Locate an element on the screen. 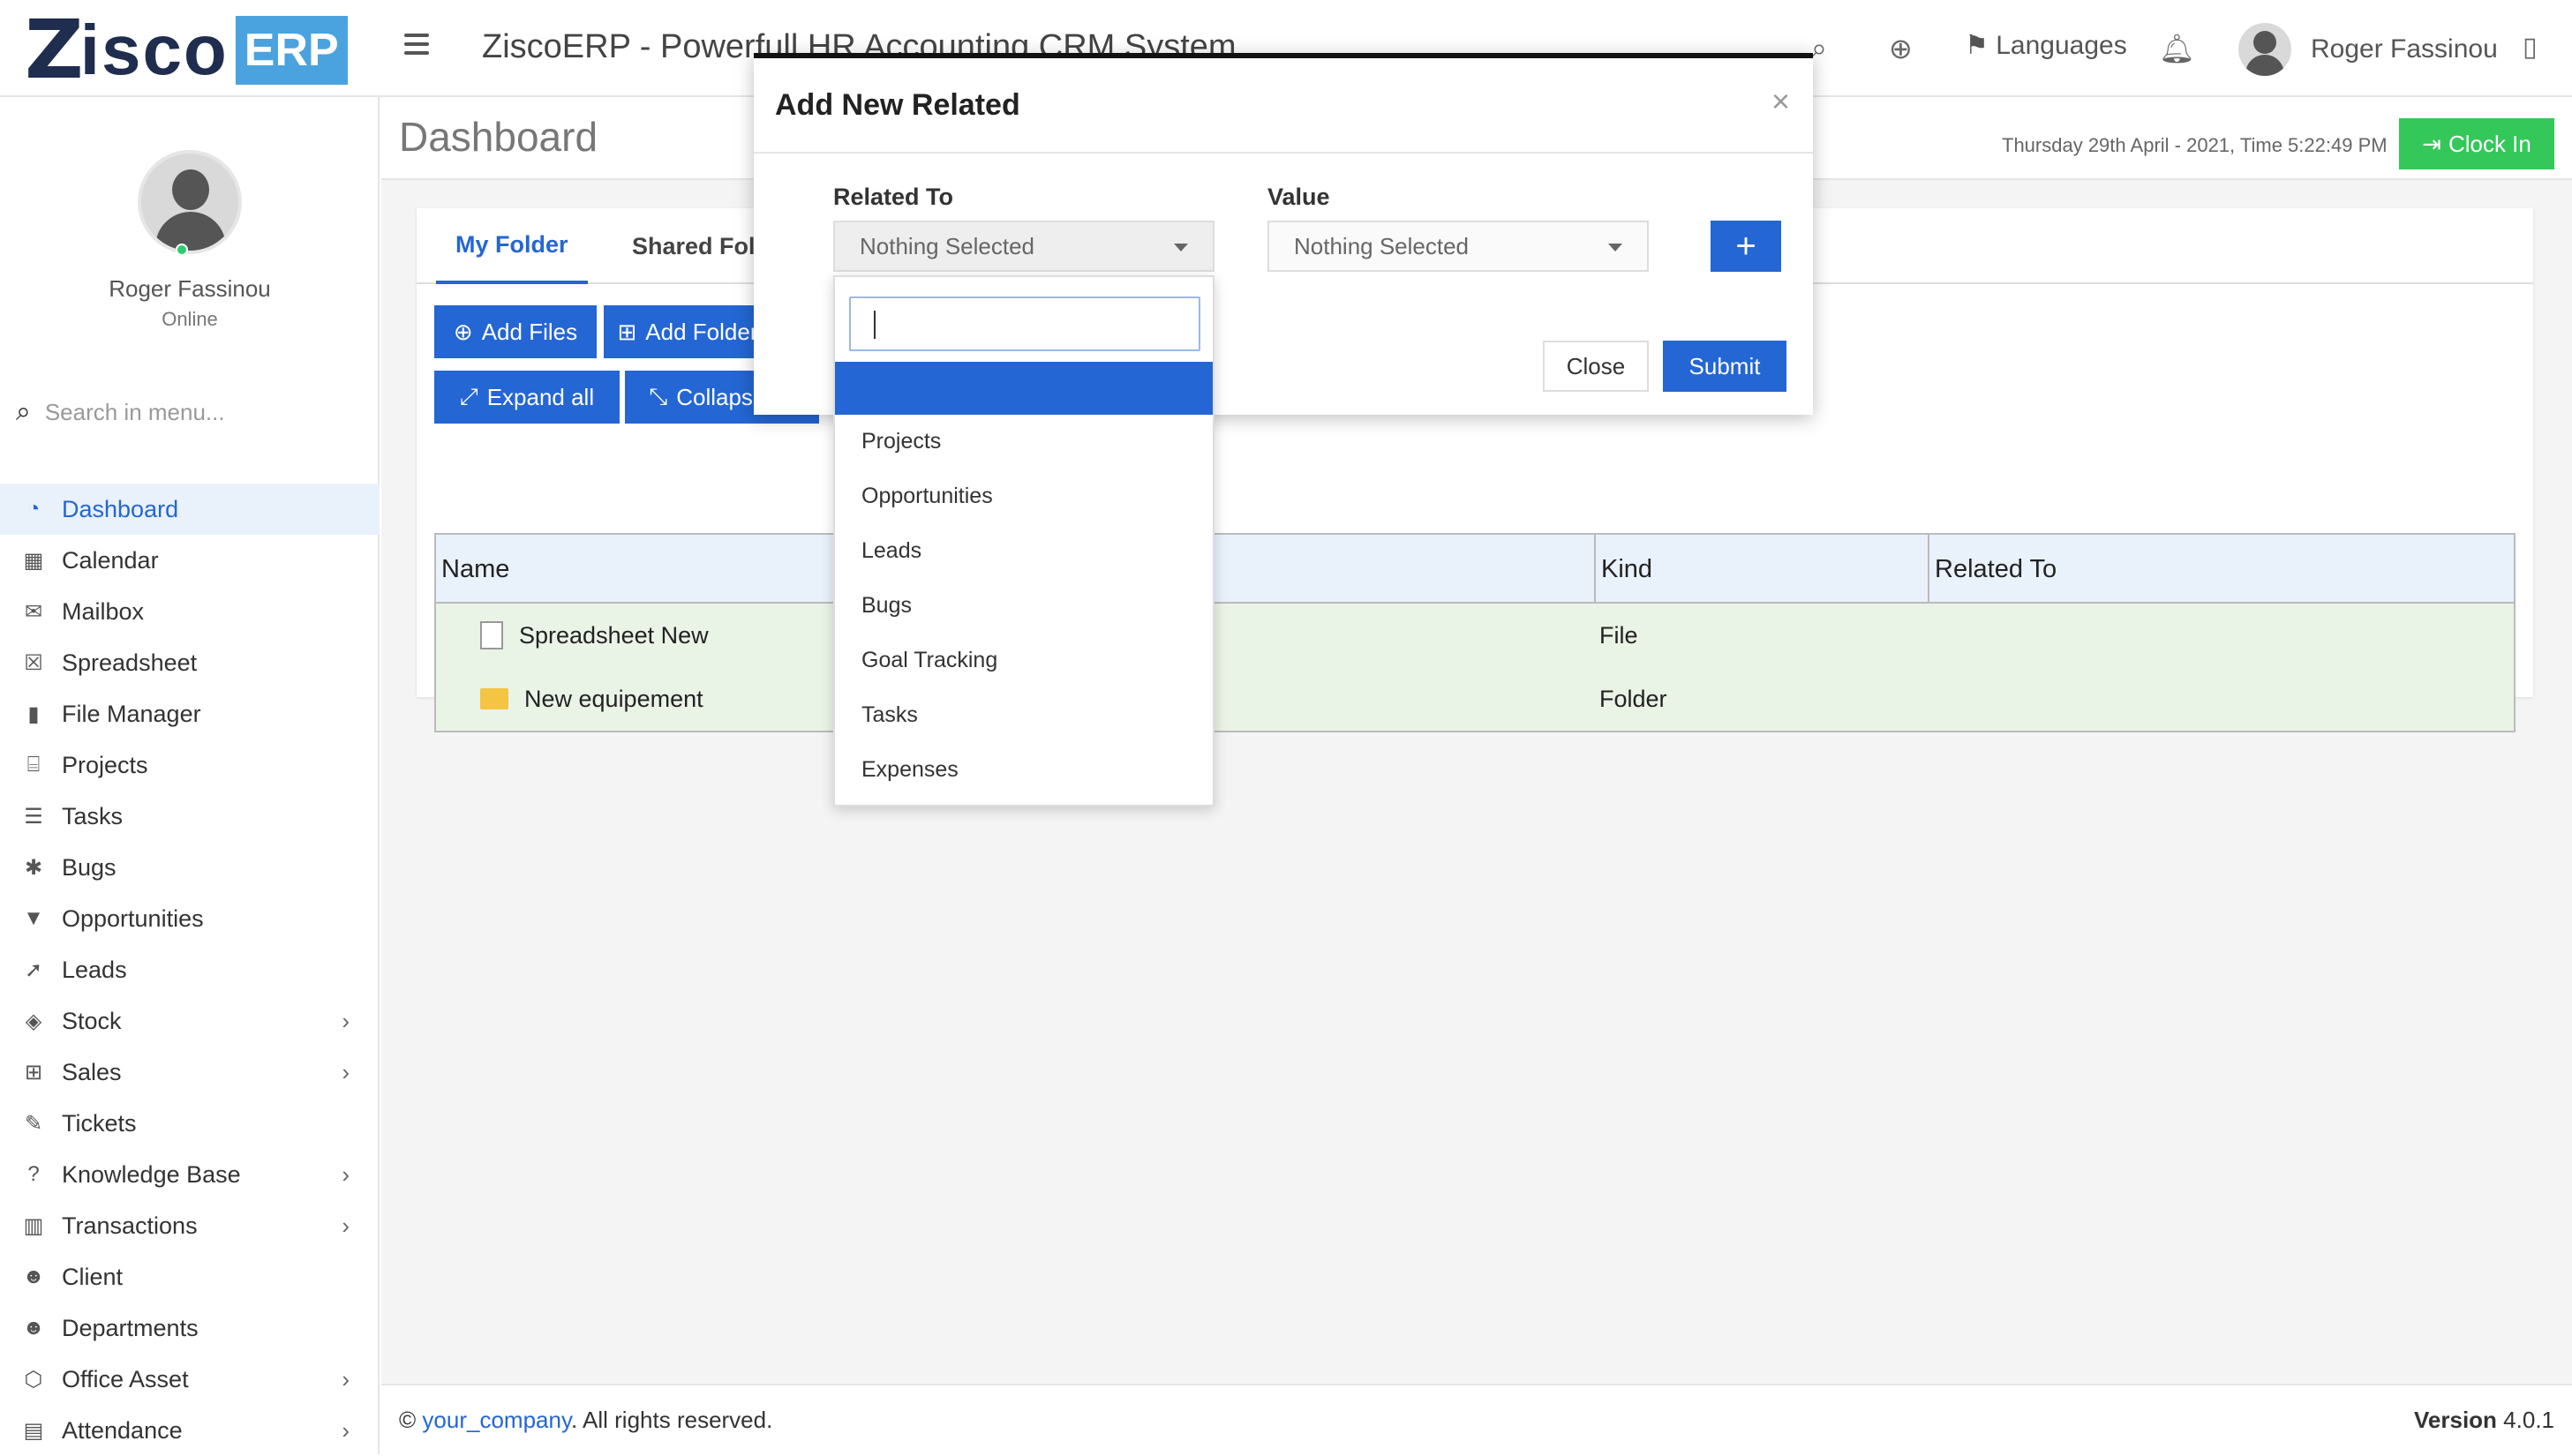 Image resolution: width=2572 pixels, height=1456 pixels. close-icon: × is located at coordinates (1780, 101).